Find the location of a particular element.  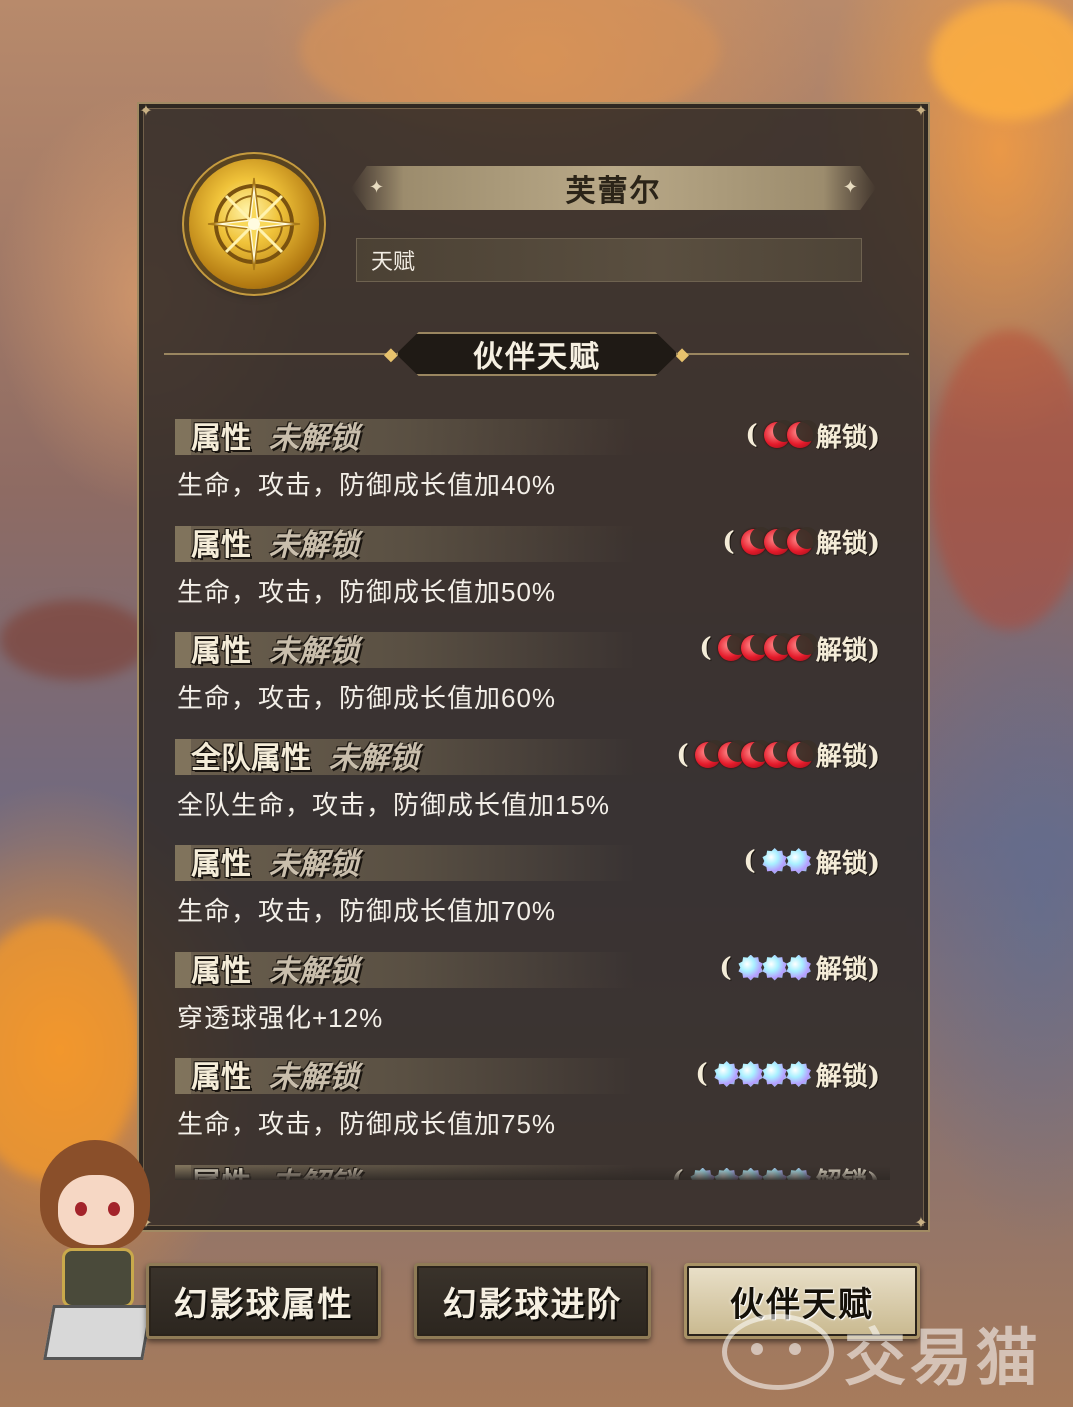

talent-row: 属性 未解锁穿透球强化+12% ( 解锁) is located at coordinates (532, 993).